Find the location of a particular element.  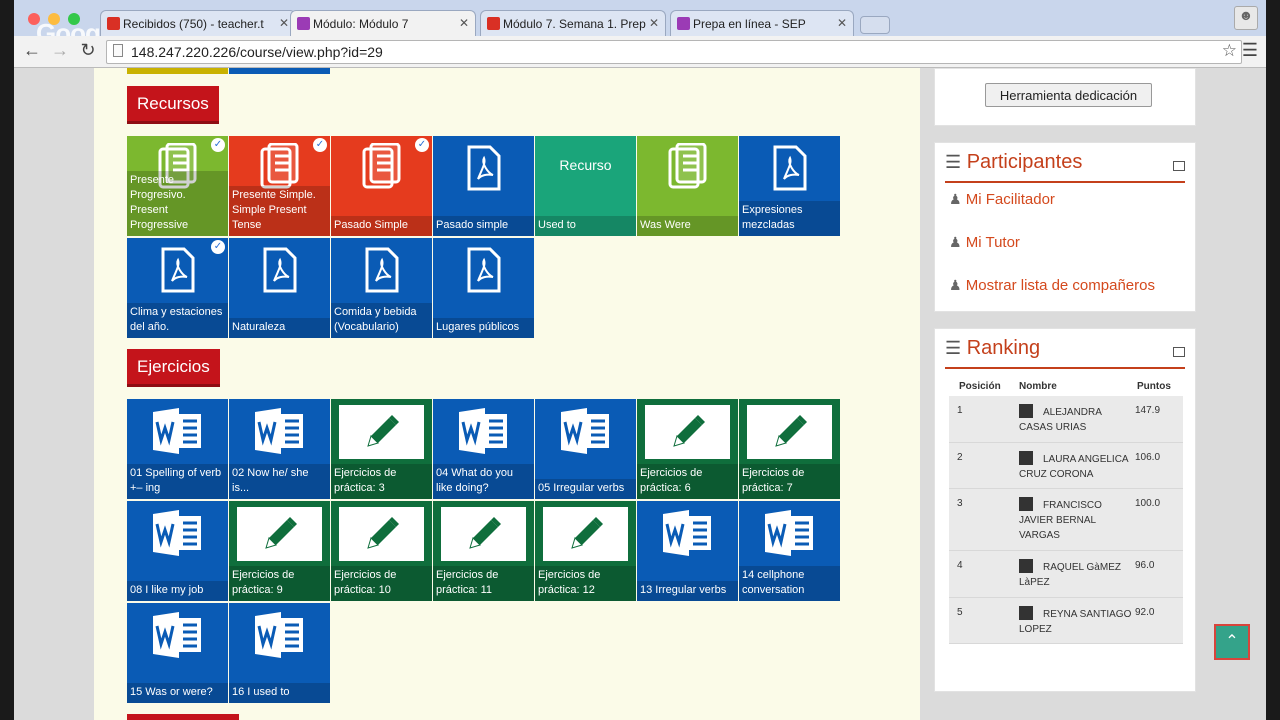

recursos-tile: Recurso Used to is located at coordinates (585, 186).